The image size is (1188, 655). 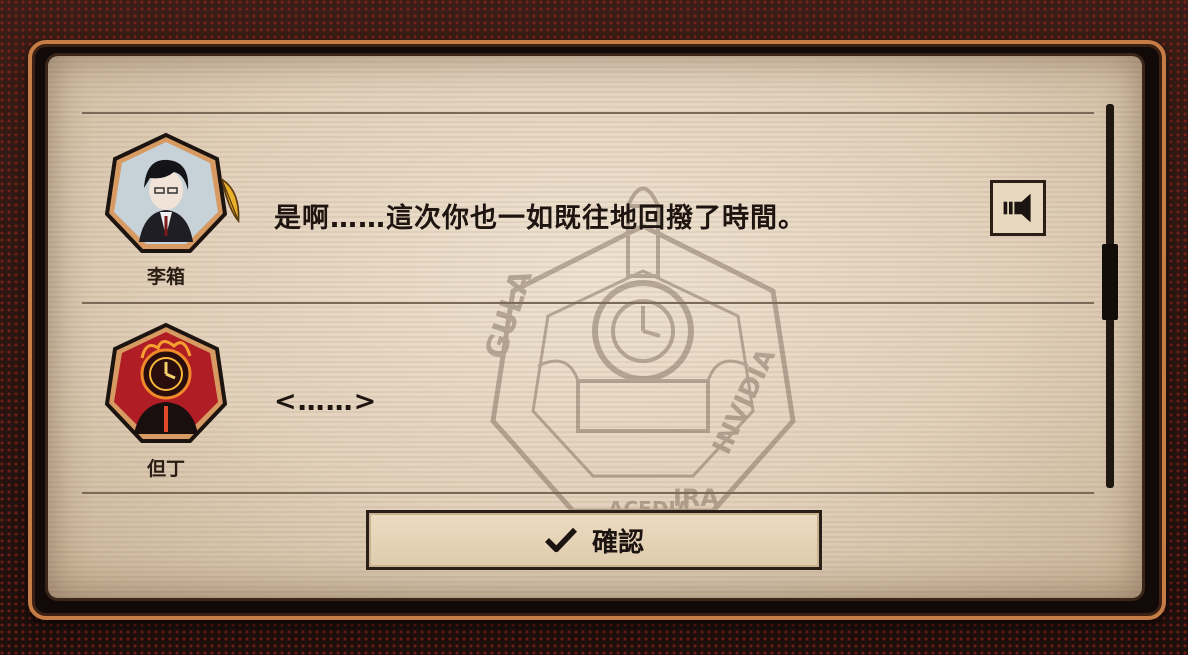 I want to click on avatar-dante, so click(x=166, y=382).